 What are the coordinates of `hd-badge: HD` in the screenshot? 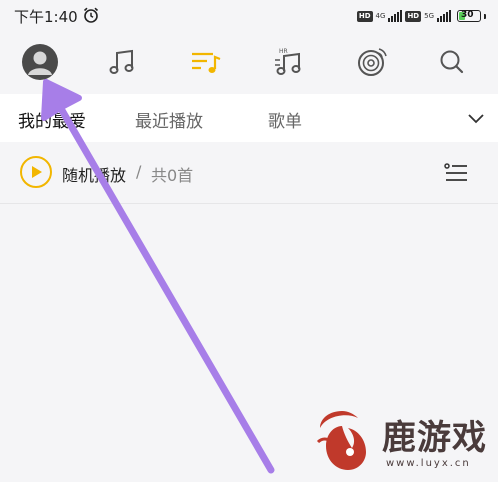 It's located at (364, 16).